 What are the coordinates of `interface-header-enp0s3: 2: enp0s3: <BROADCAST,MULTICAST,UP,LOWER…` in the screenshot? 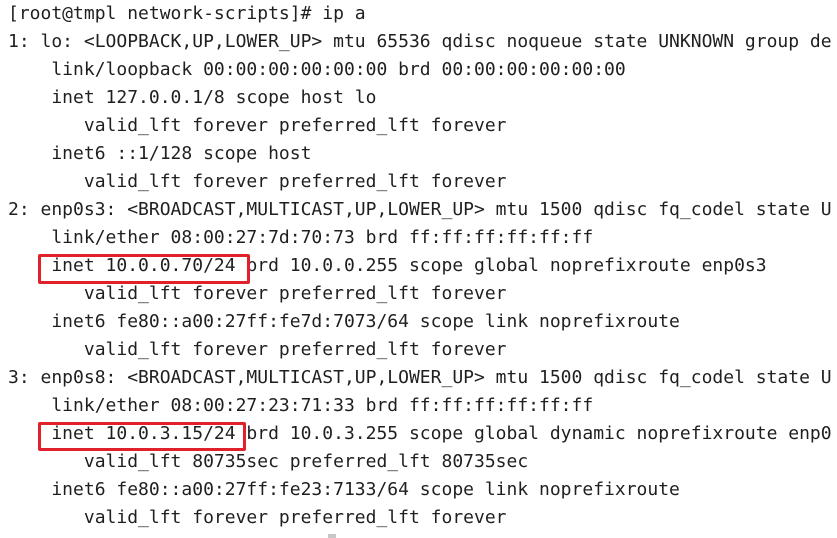 It's located at (420, 209).